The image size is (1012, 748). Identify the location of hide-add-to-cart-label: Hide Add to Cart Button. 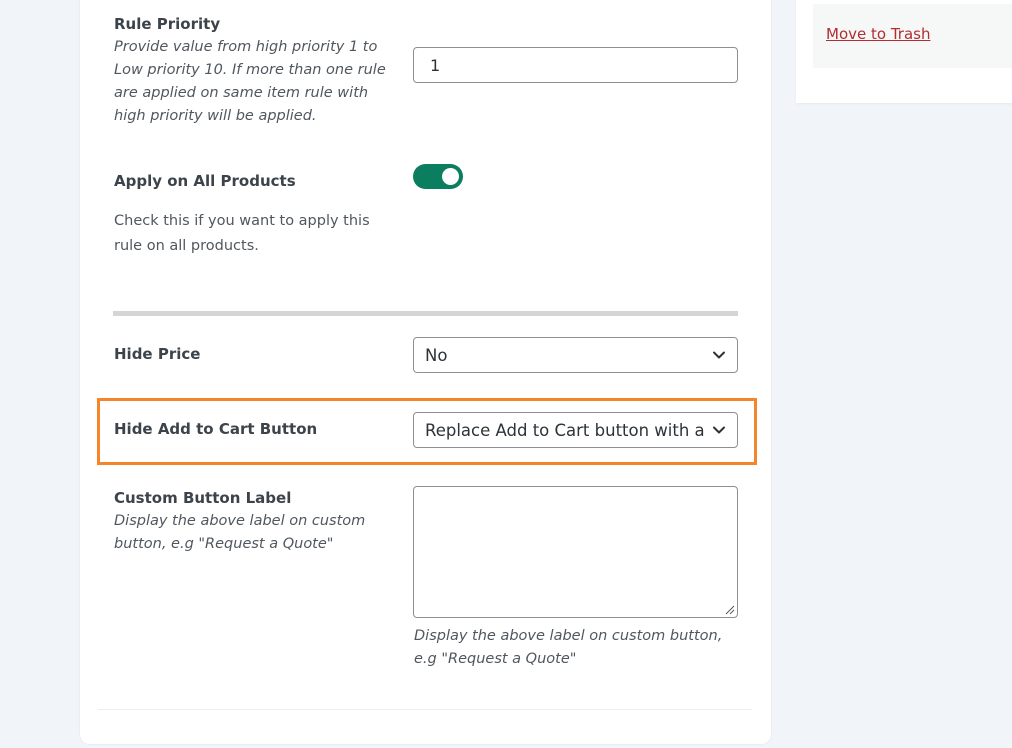
(216, 429).